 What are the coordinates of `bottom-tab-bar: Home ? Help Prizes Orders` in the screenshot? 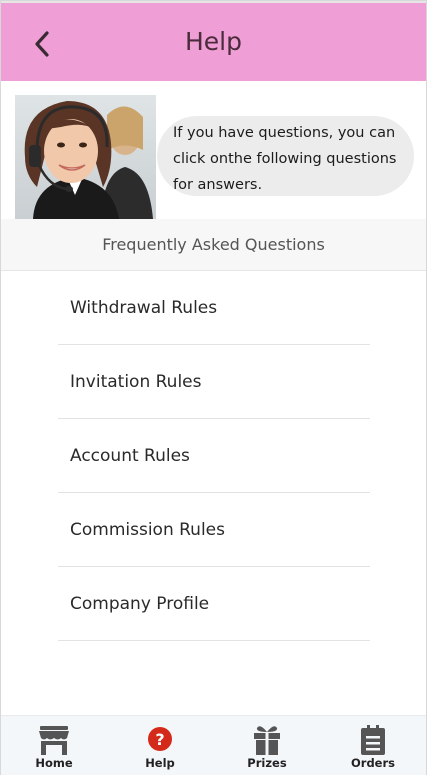 It's located at (213, 745).